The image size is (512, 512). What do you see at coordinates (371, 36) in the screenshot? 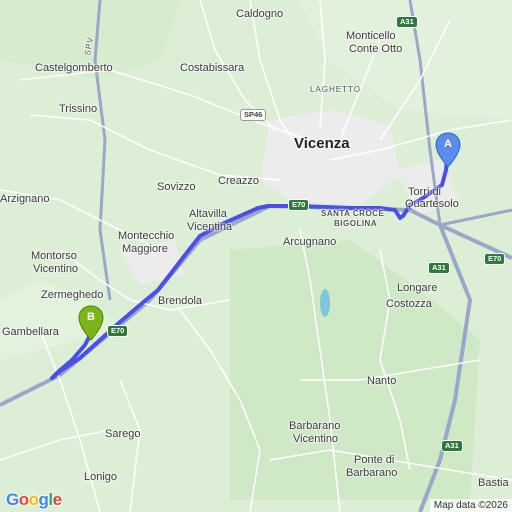
I see `place-monticello: Monticello` at bounding box center [371, 36].